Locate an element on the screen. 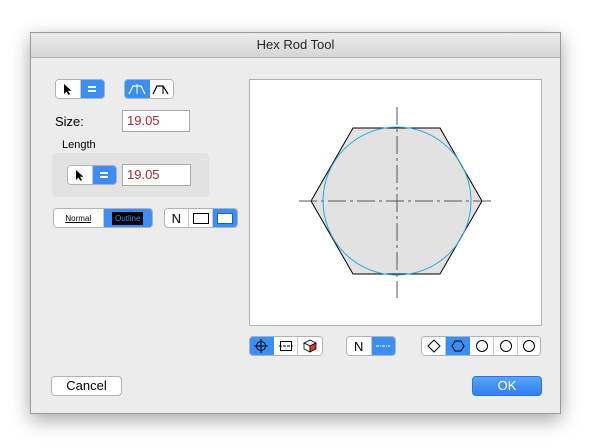 The height and width of the screenshot is (448, 594). hexagon-icon is located at coordinates (457, 346).